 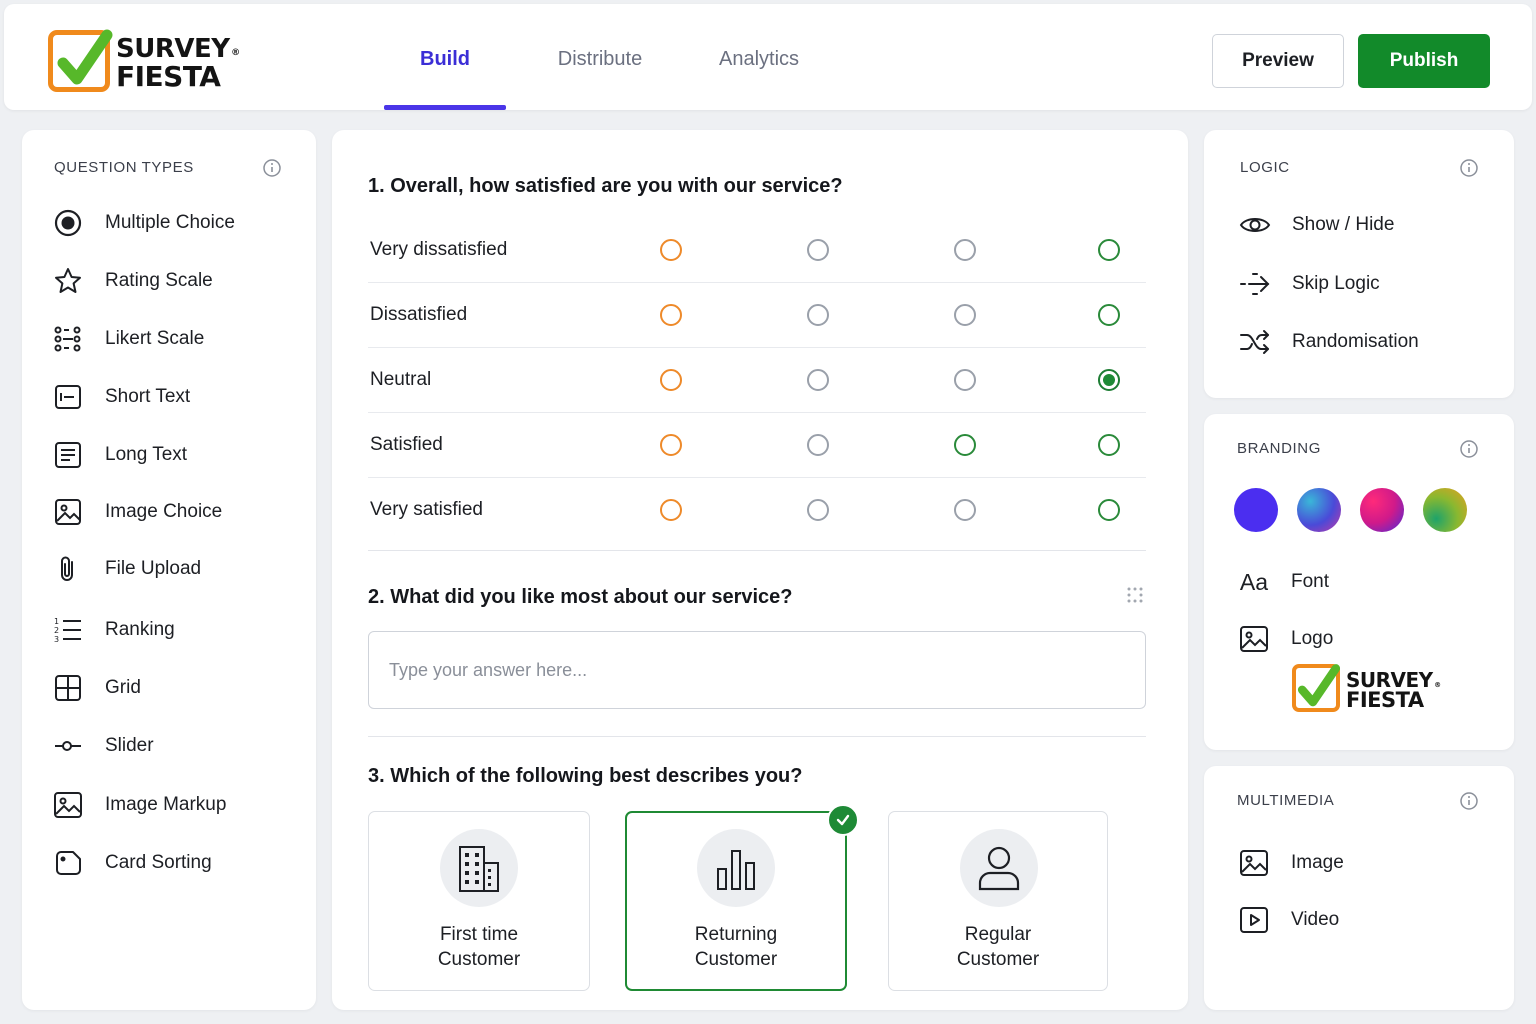 I want to click on logic-randomisation: Randomisation, so click(x=1328, y=342).